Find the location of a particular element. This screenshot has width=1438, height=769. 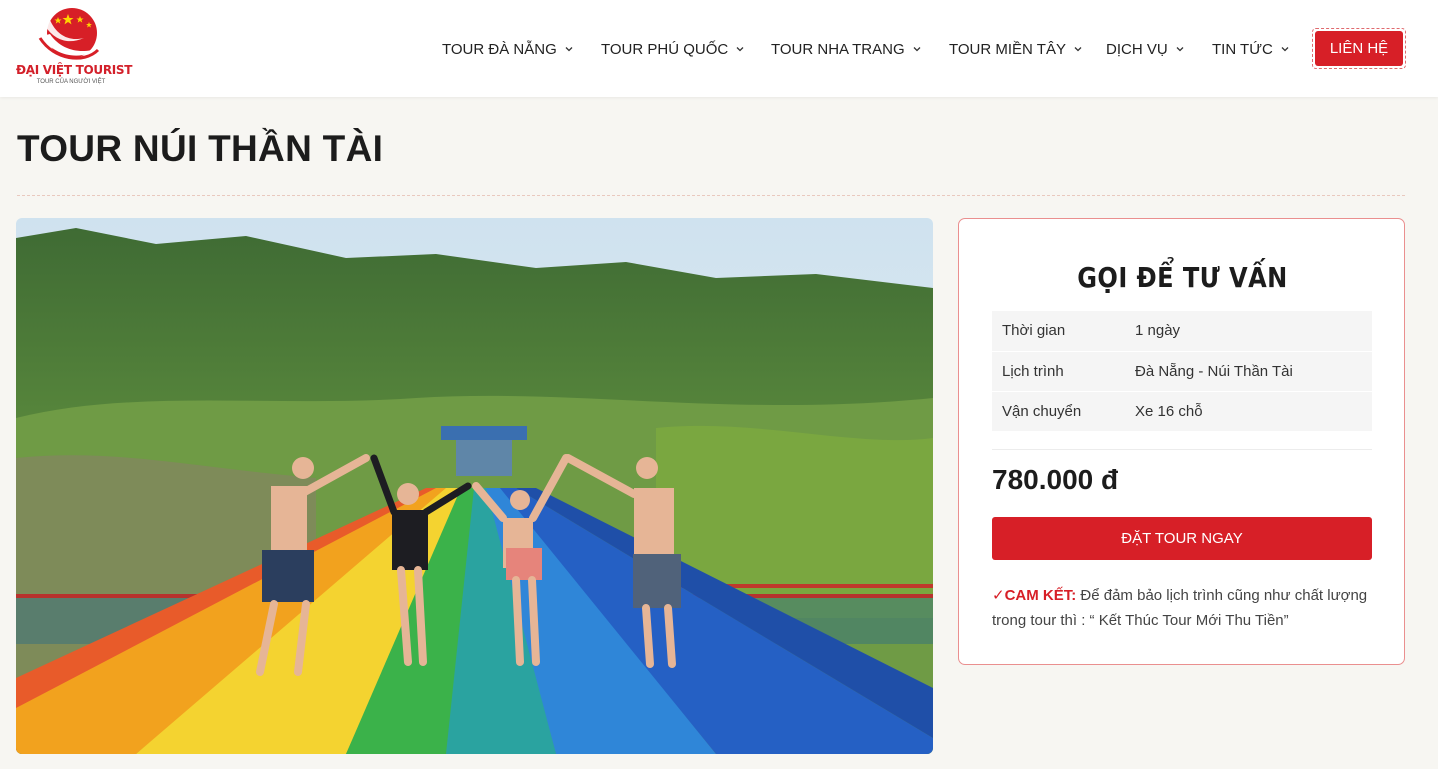

row-label: Thời gian is located at coordinates (1058, 331).